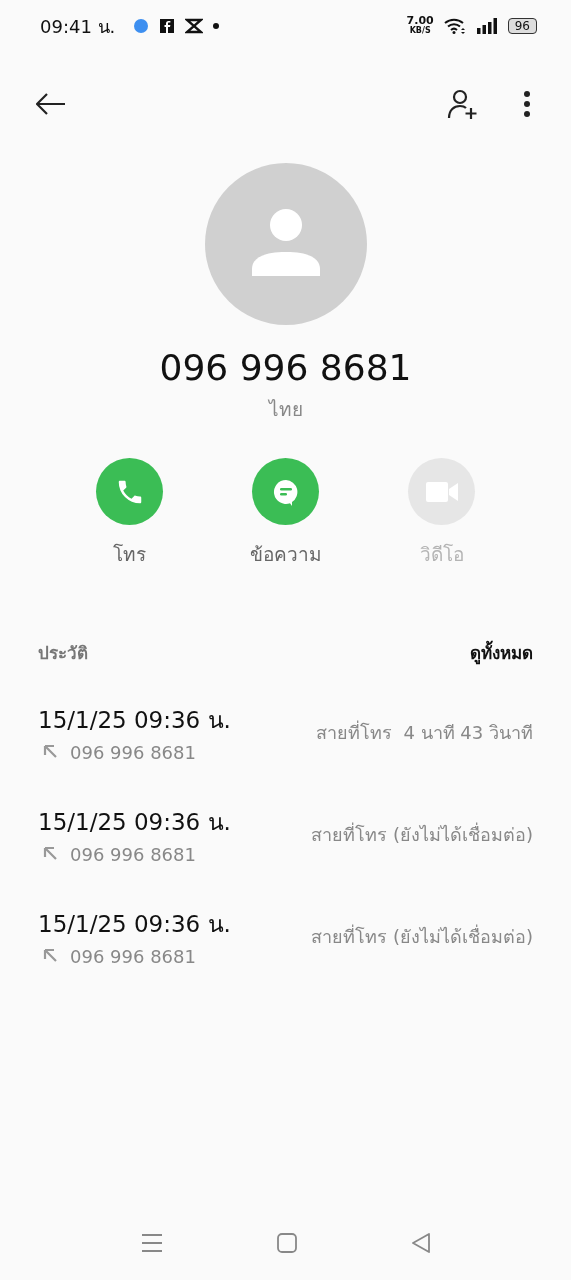 The image size is (571, 1280). I want to click on facebook-icon, so click(167, 26).